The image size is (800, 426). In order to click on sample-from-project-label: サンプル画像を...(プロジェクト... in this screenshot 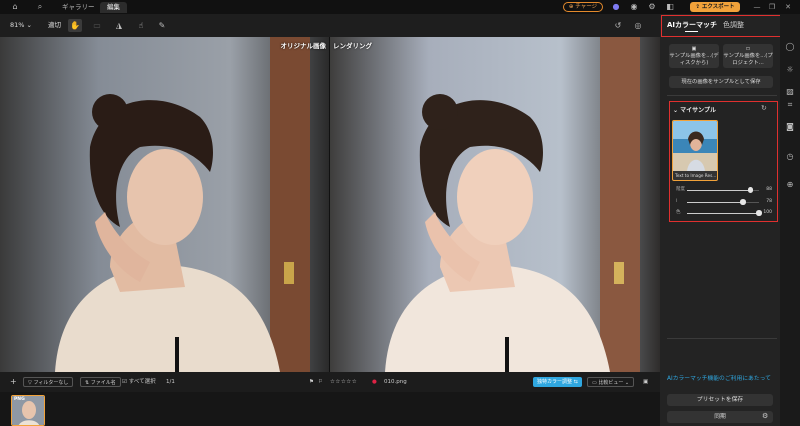, I will do `click(748, 59)`.